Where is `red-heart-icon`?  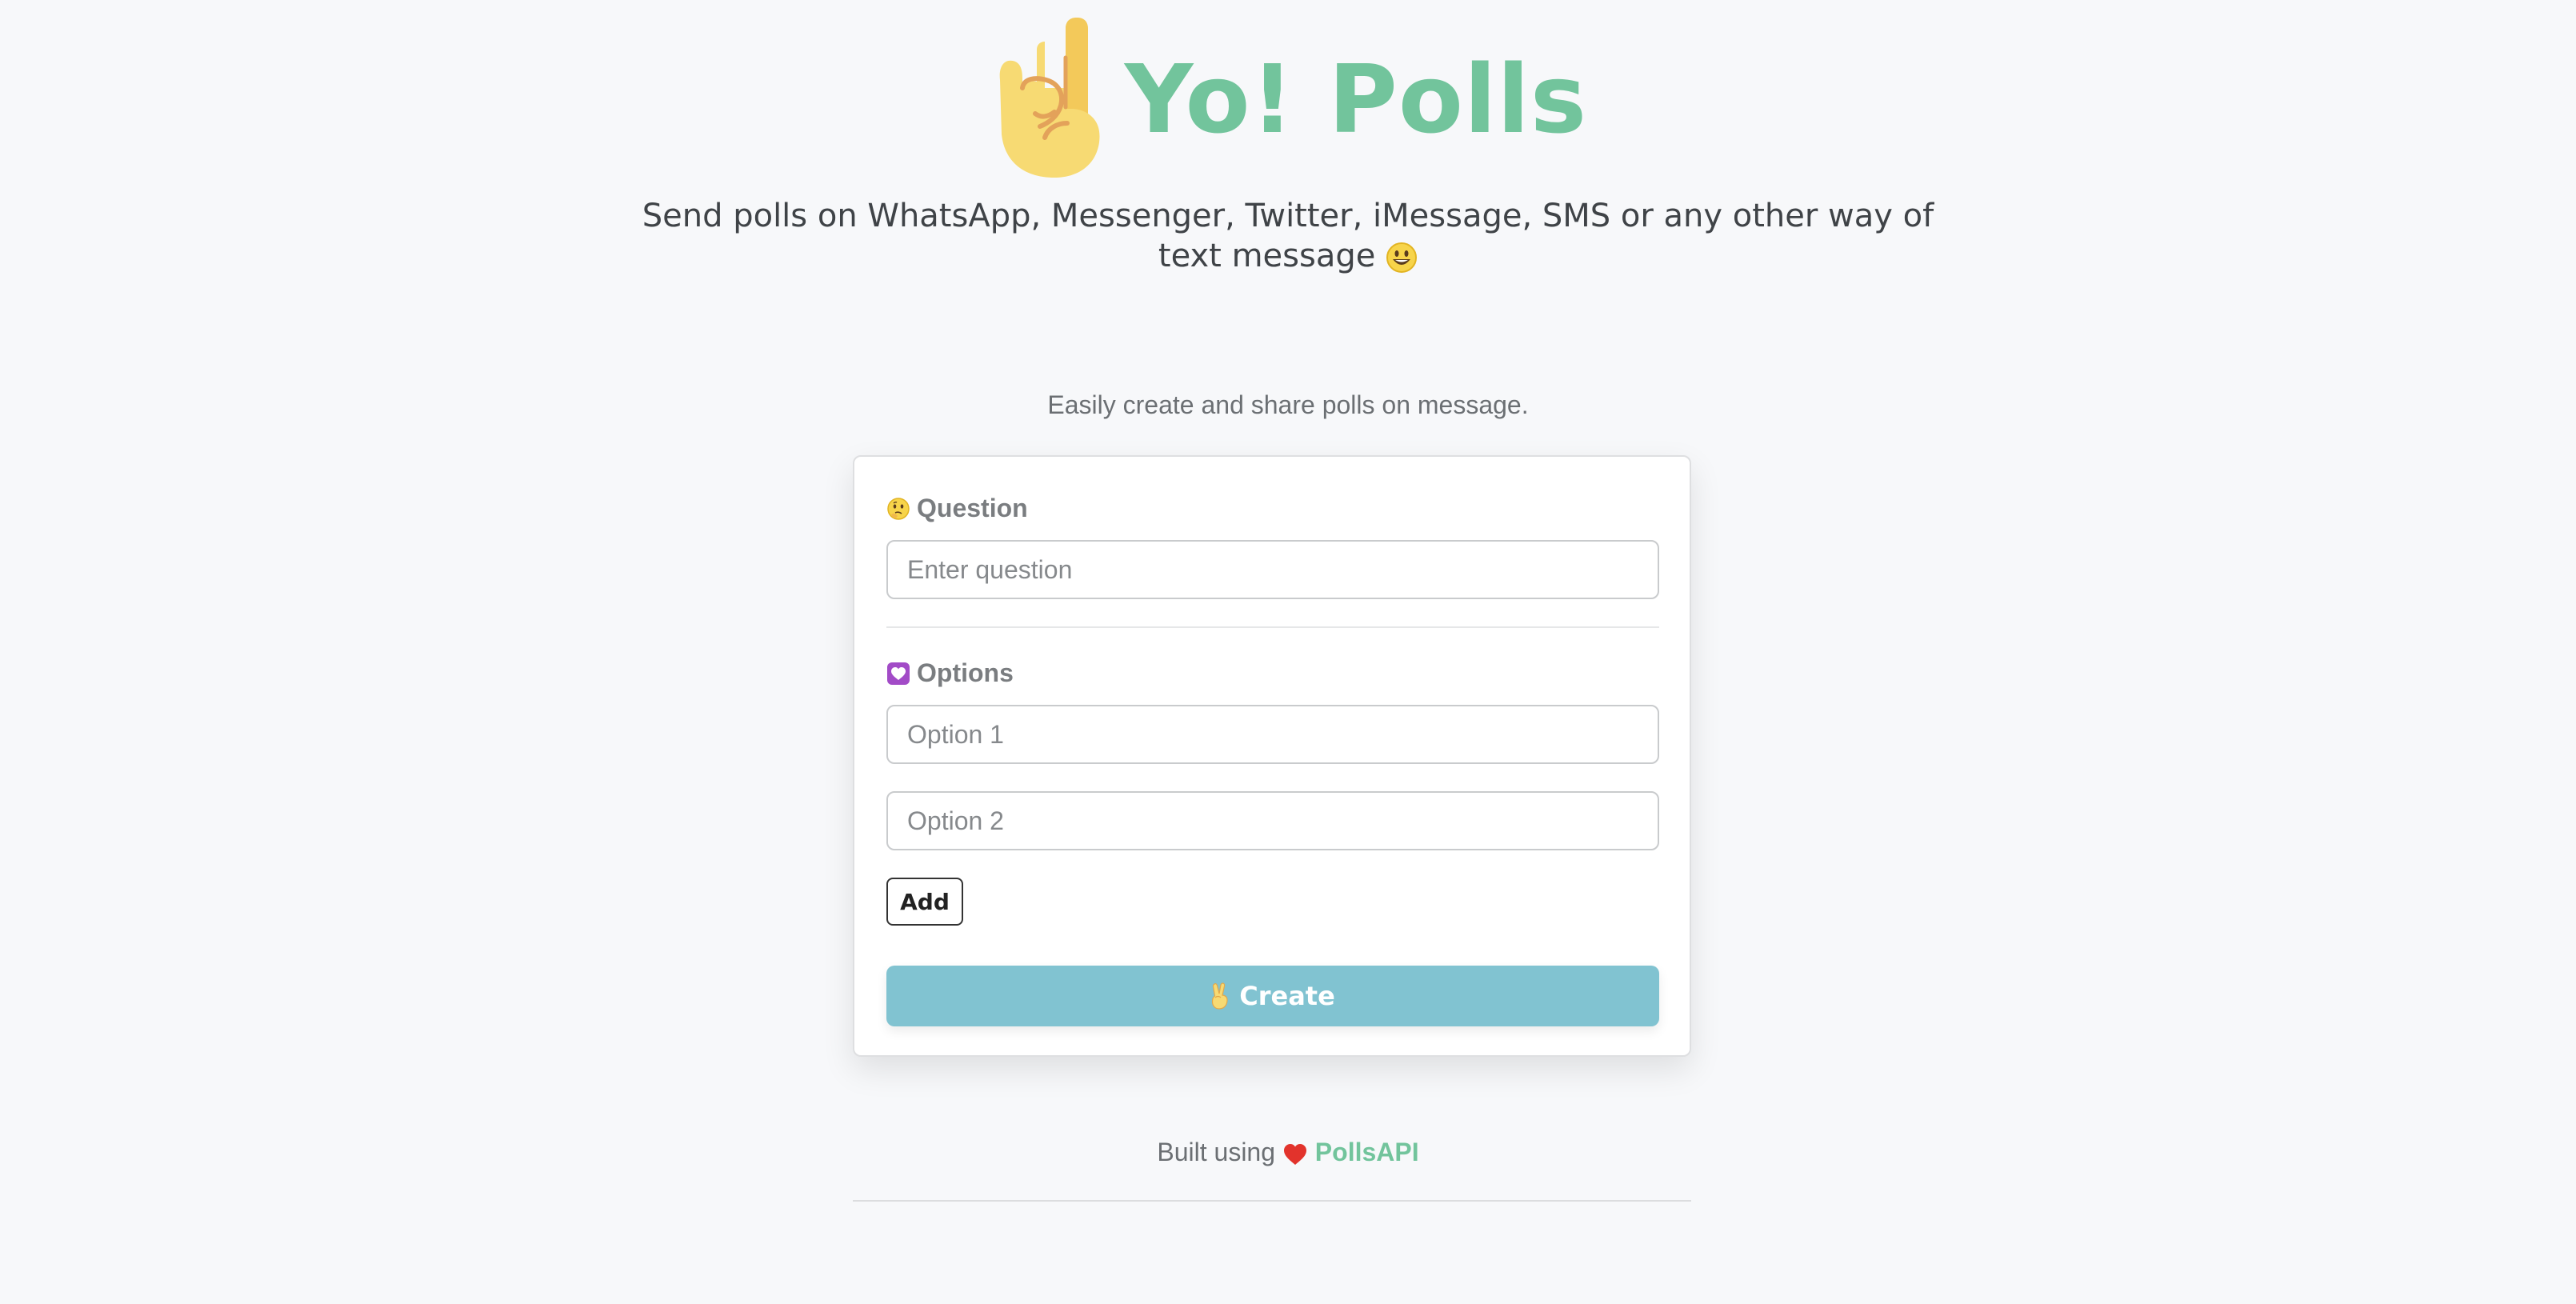 red-heart-icon is located at coordinates (1294, 1154).